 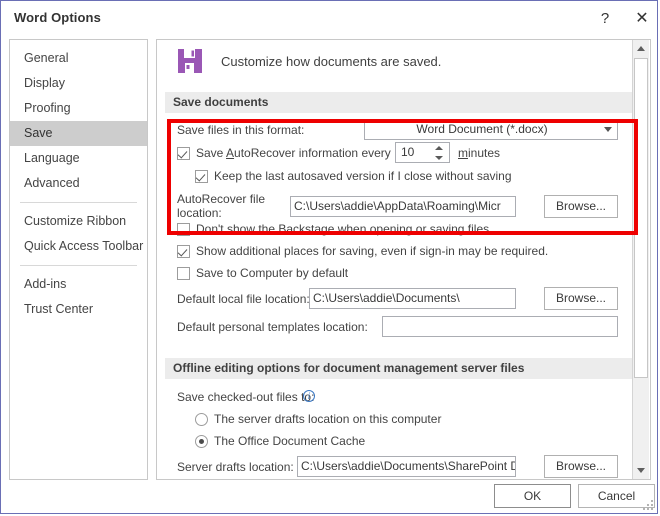 What do you see at coordinates (183, 229) in the screenshot?
I see `checkbox-dont-show-backstage` at bounding box center [183, 229].